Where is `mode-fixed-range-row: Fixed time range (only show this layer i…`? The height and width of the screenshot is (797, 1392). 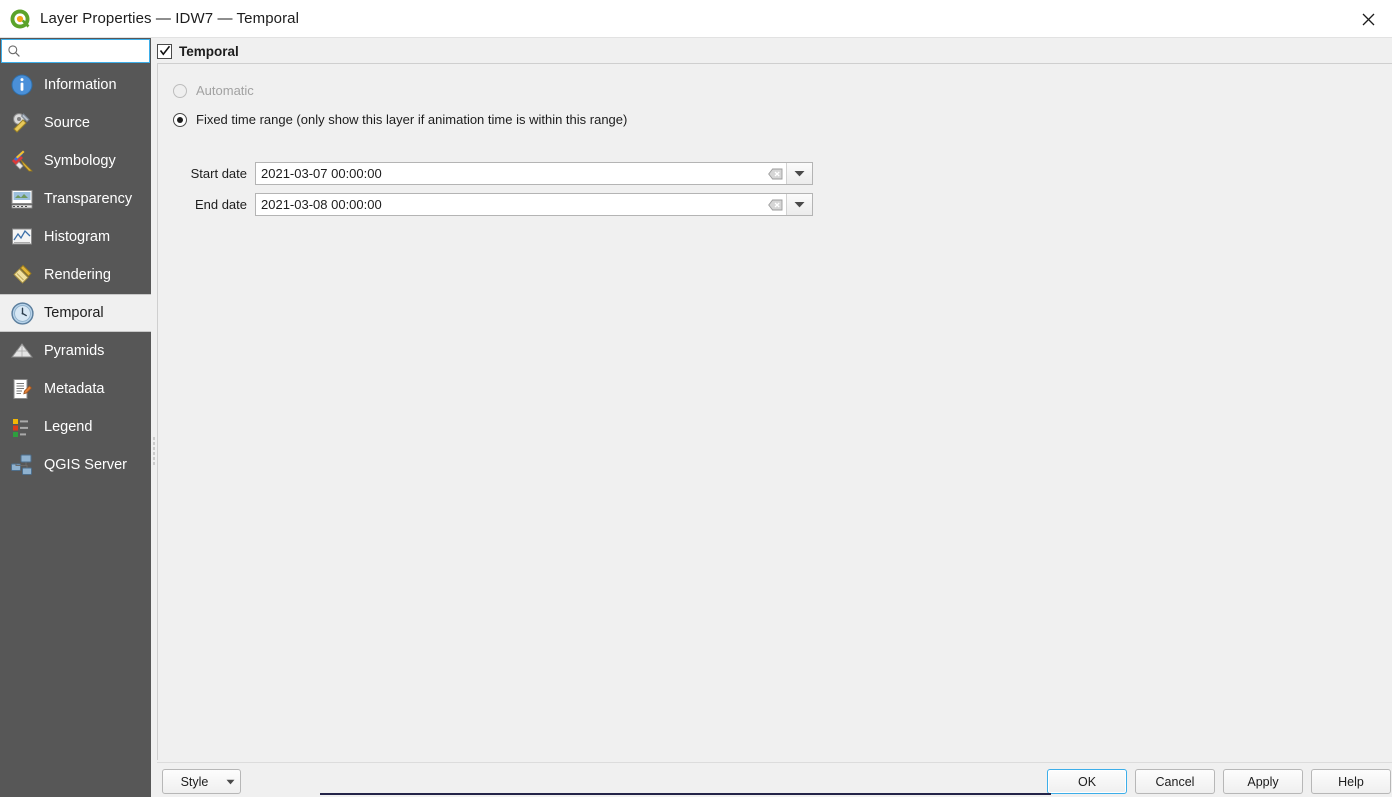
mode-fixed-range-row: Fixed time range (only show this layer i… is located at coordinates (400, 119).